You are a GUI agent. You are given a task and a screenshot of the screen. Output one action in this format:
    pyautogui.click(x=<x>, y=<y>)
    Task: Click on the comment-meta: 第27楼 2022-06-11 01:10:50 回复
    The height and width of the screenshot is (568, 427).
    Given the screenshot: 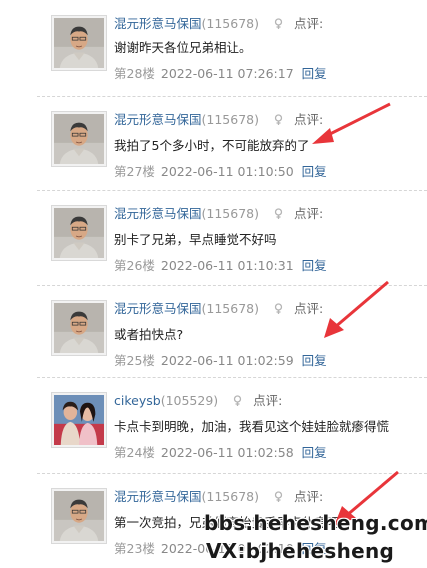 What is the action you would take?
    pyautogui.click(x=220, y=170)
    